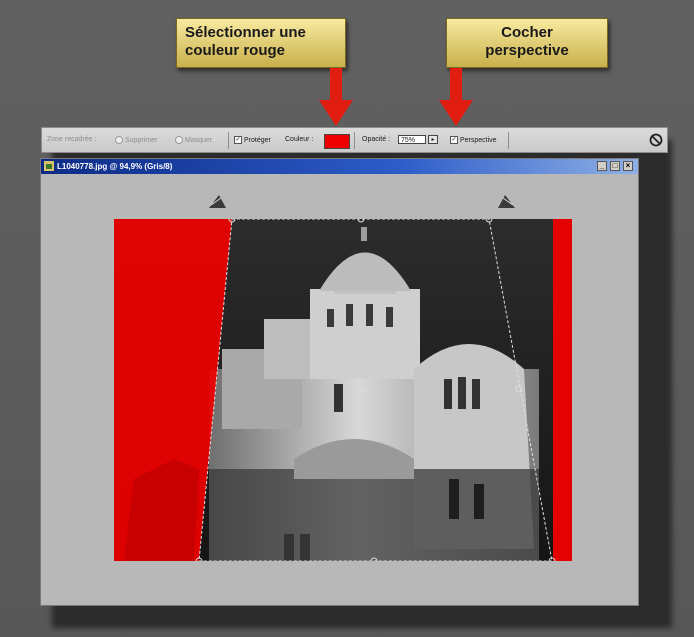  I want to click on opacity-dropdown-button: ▸, so click(433, 139).